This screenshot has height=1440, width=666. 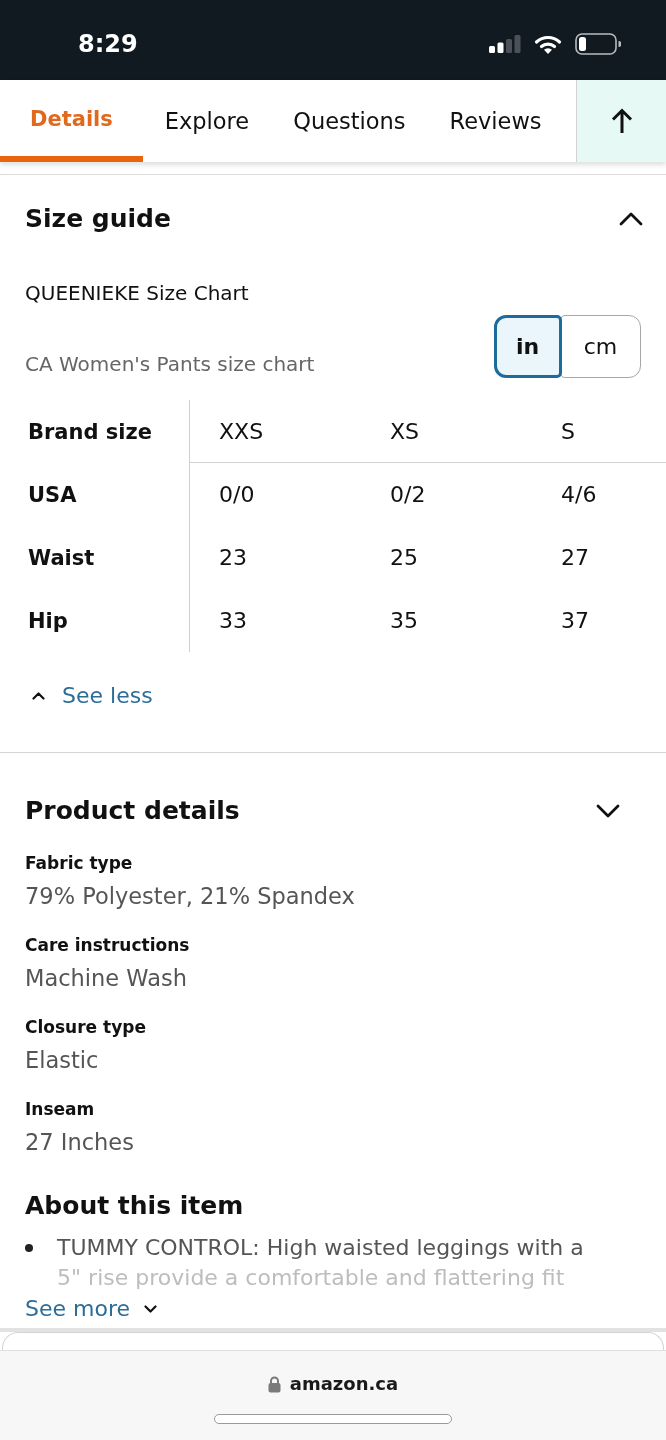 What do you see at coordinates (404, 558) in the screenshot?
I see `table-cell-text: 25` at bounding box center [404, 558].